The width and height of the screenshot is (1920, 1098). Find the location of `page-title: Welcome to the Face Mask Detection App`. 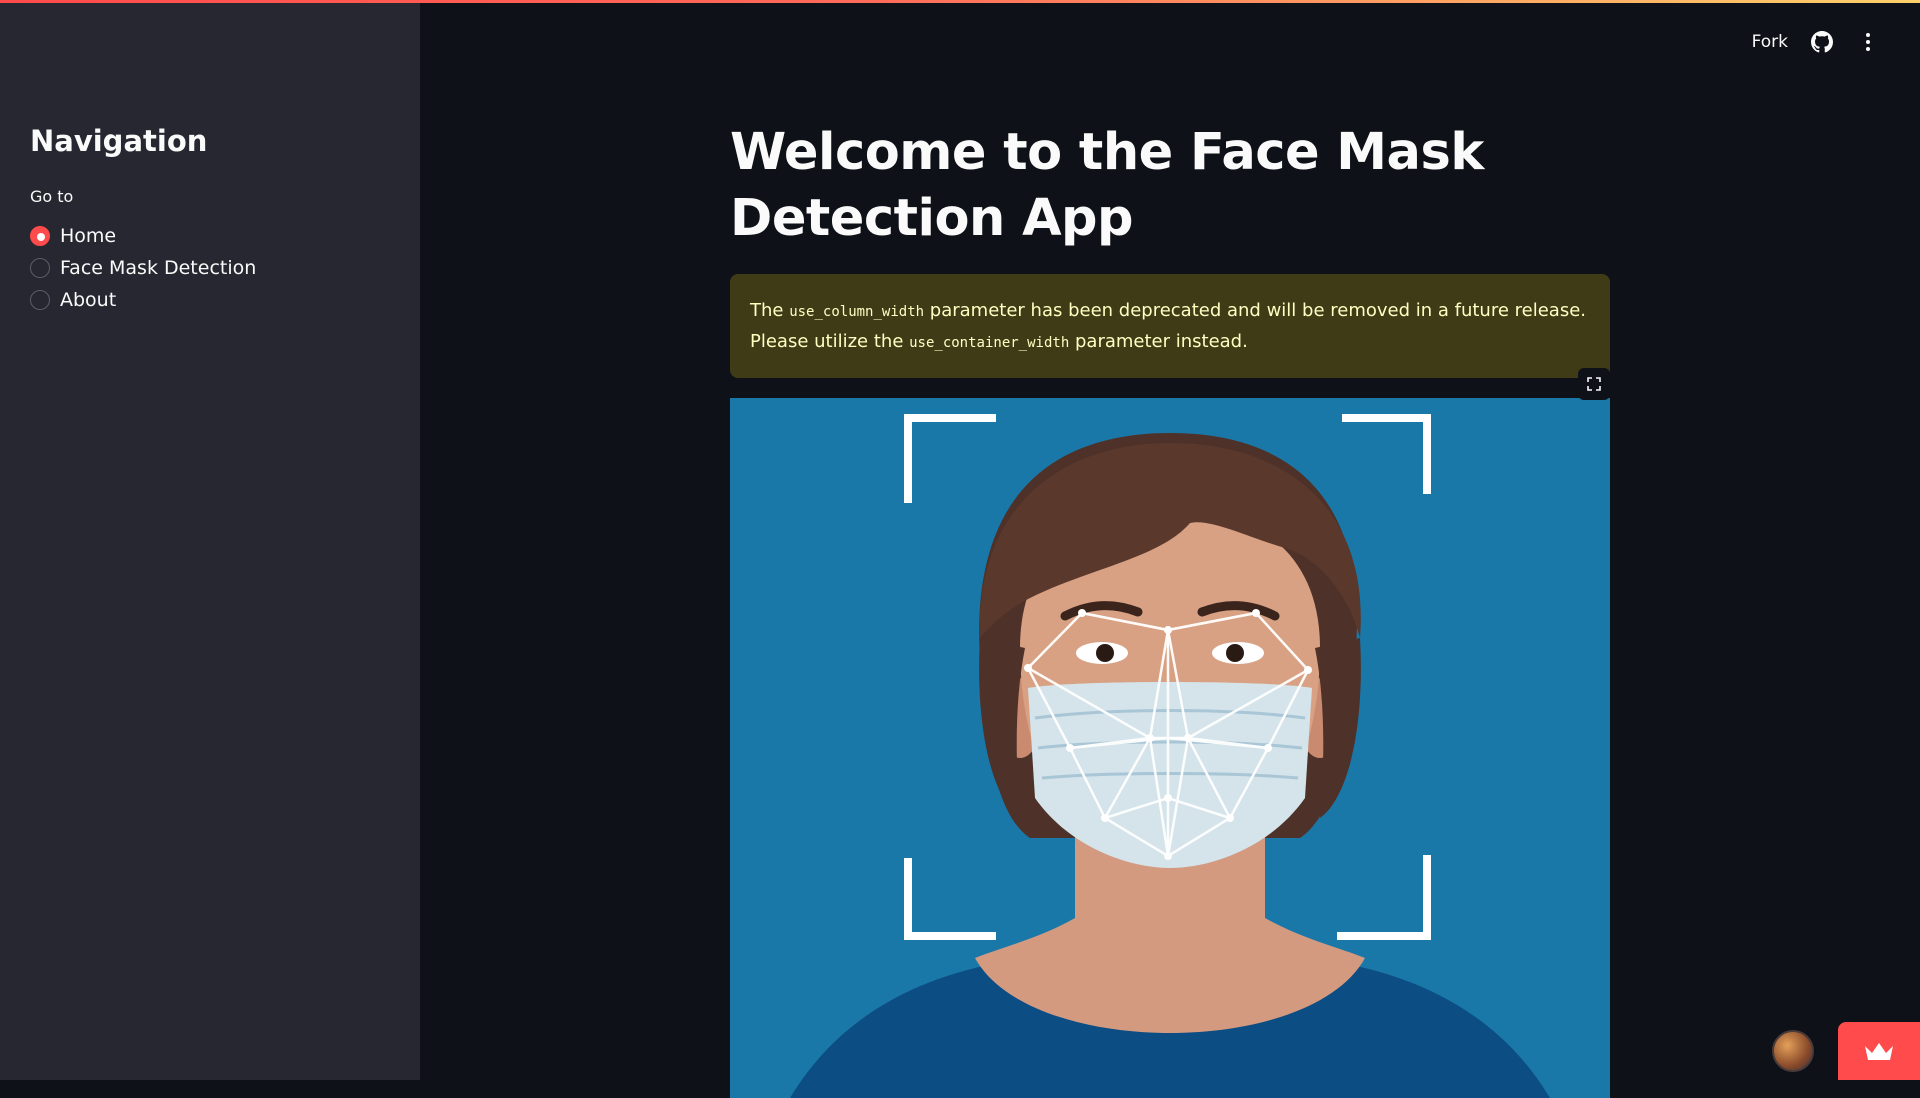

page-title: Welcome to the Face Mask Detection App is located at coordinates (1107, 185).